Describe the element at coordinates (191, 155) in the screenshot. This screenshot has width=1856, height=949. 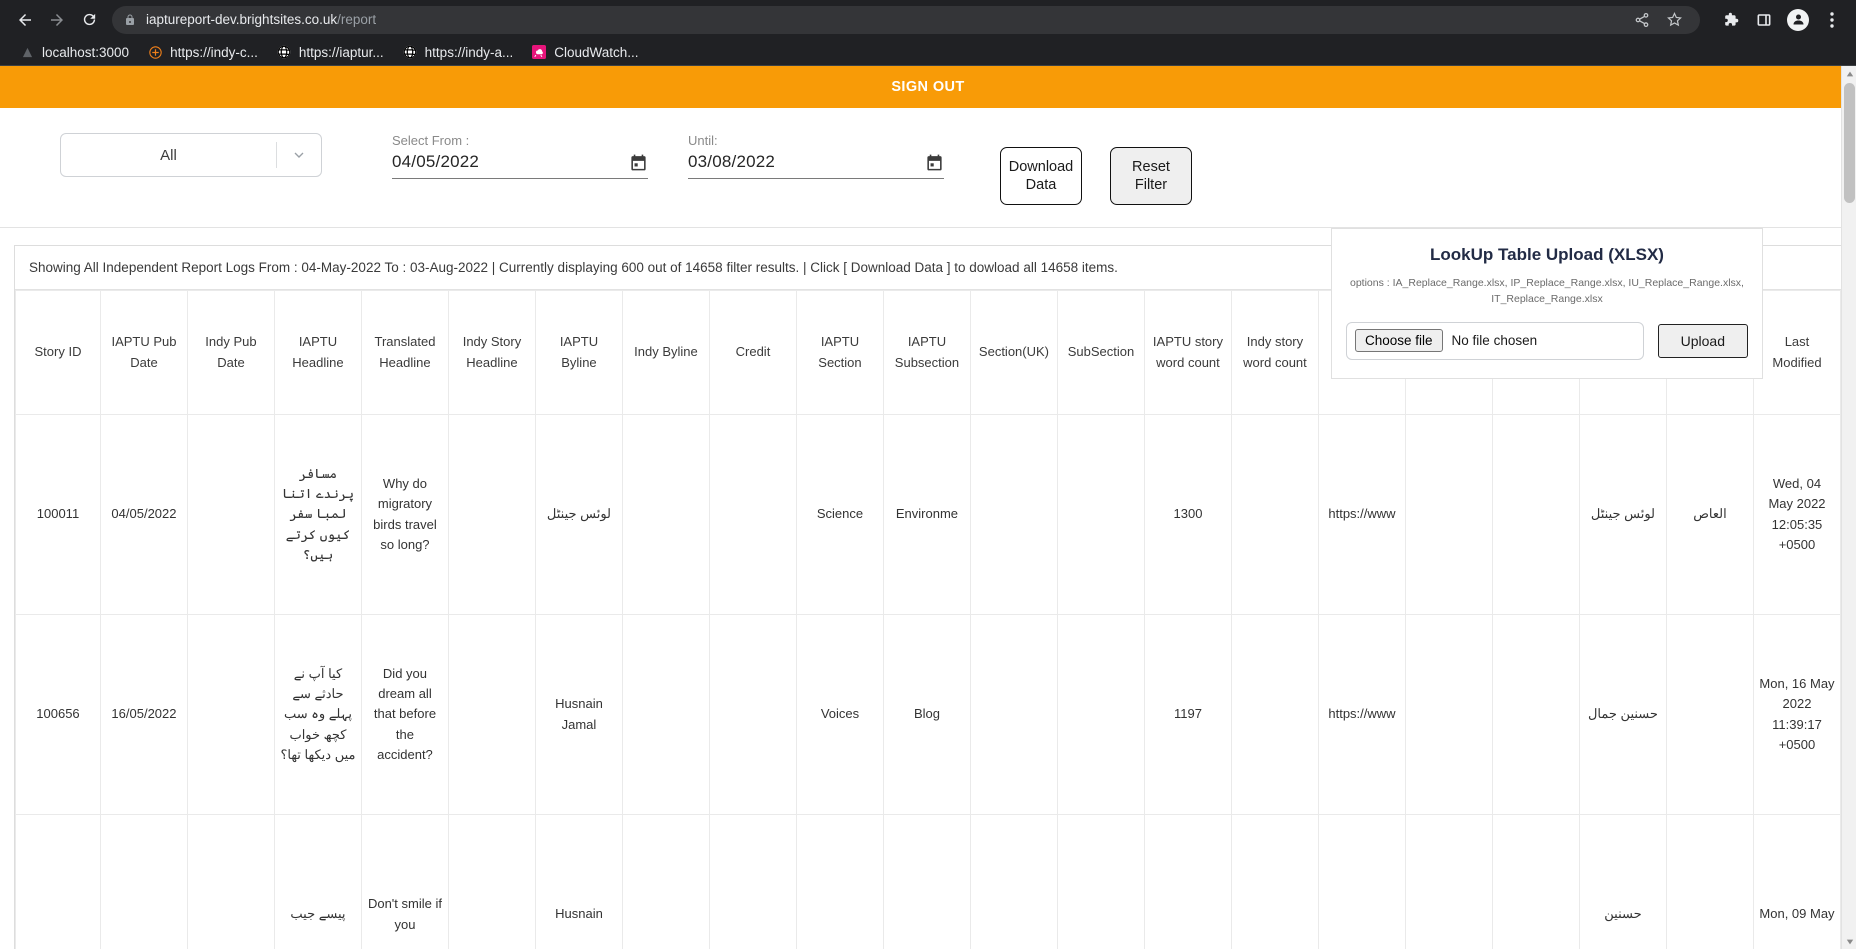
I see `category-select: All` at that location.